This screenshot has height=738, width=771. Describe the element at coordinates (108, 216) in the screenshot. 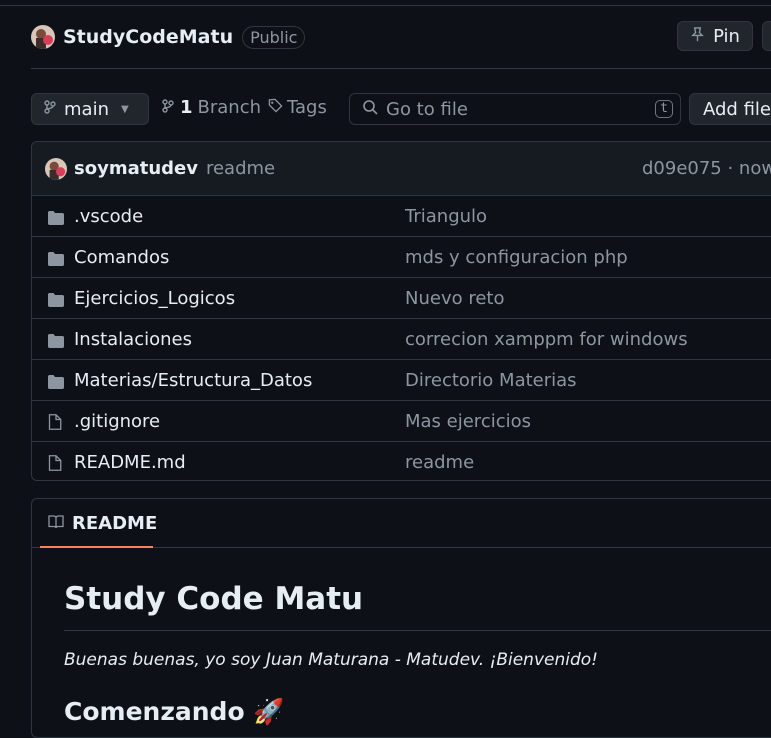

I see `file-name-link: .vscode` at that location.